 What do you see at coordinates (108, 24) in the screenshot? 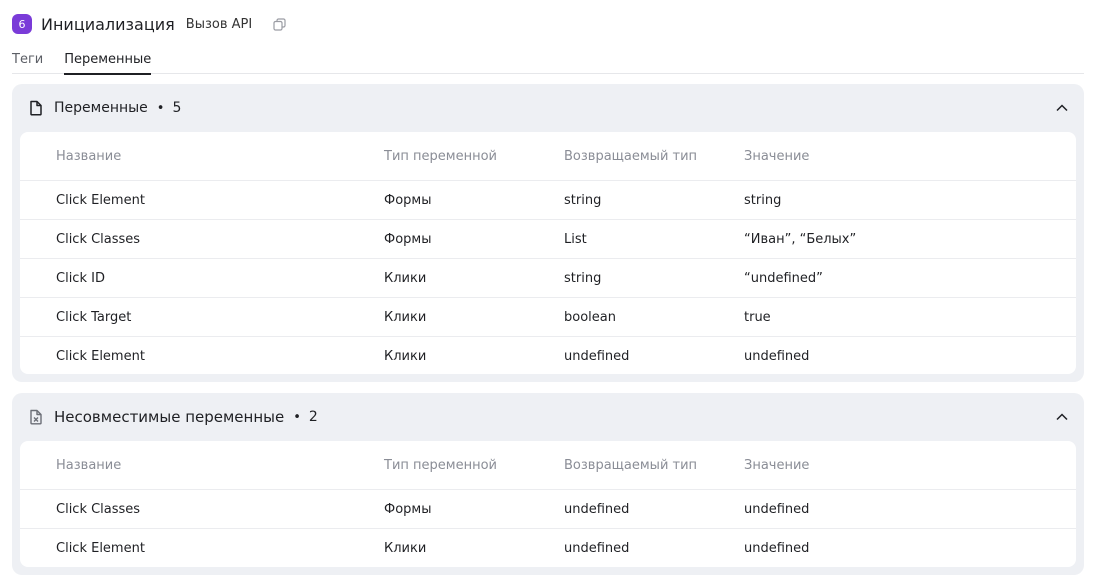
I see `page-title: Инициализация` at bounding box center [108, 24].